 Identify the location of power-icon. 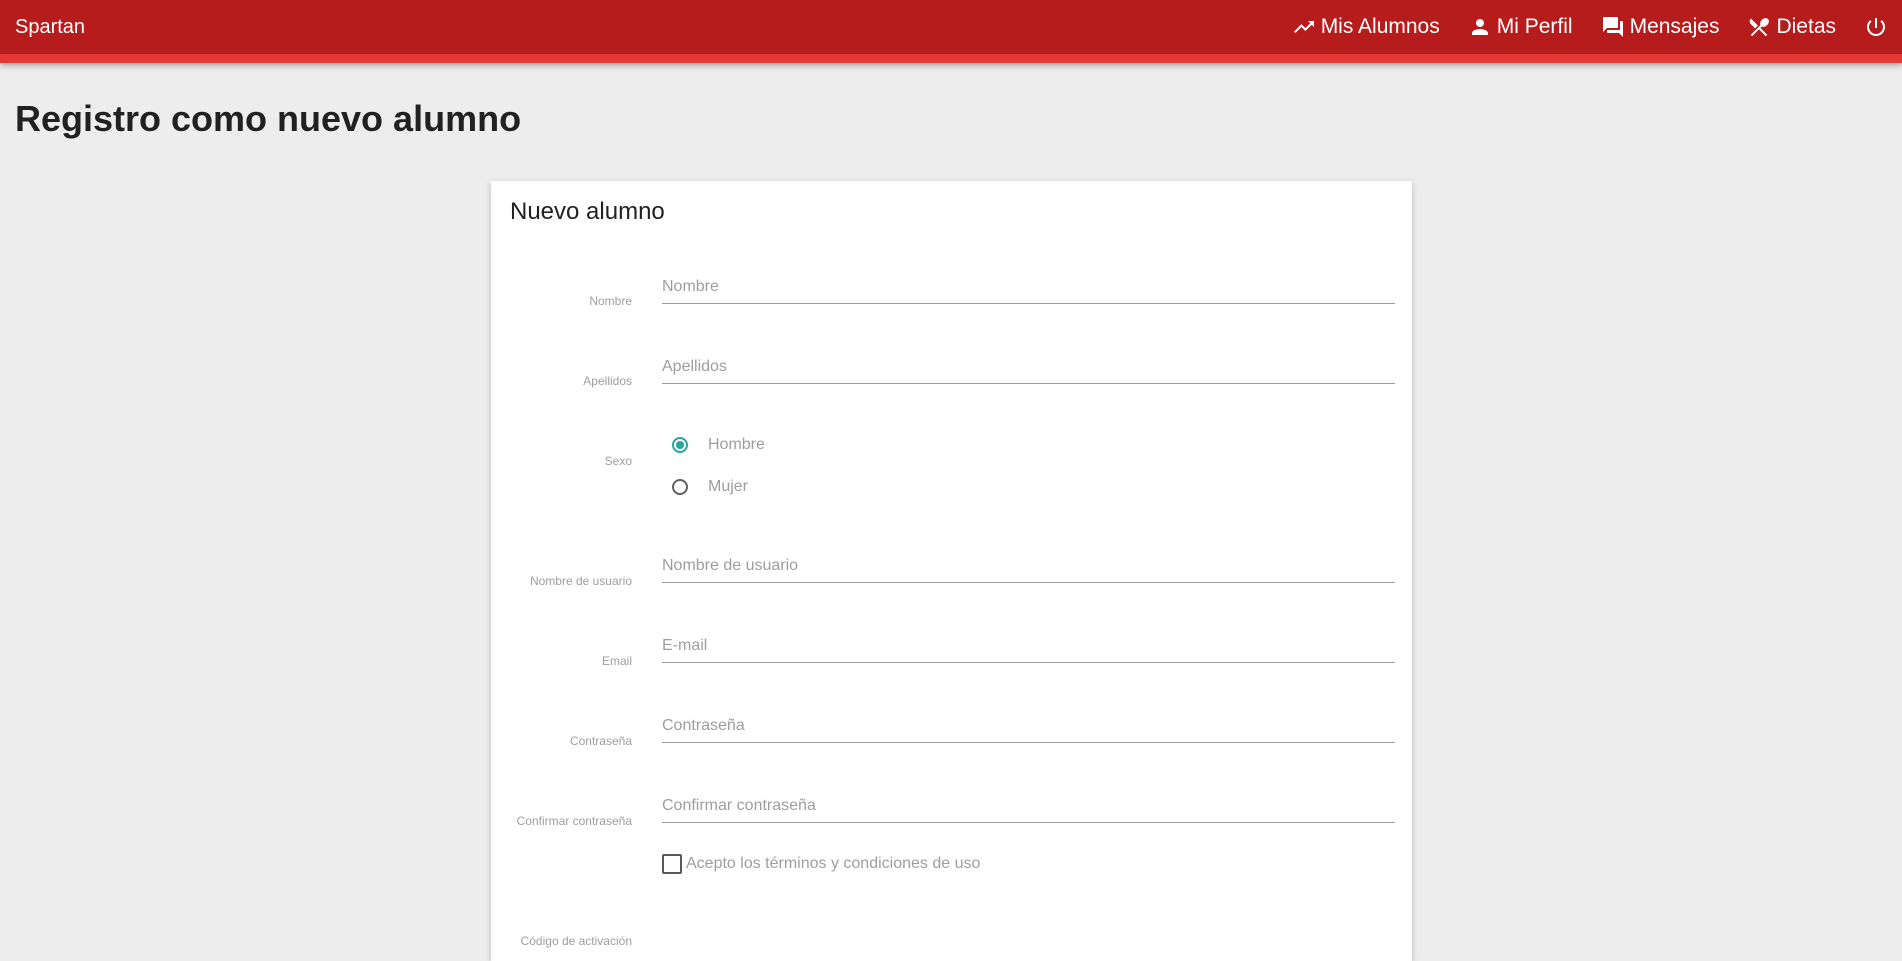
(1876, 27).